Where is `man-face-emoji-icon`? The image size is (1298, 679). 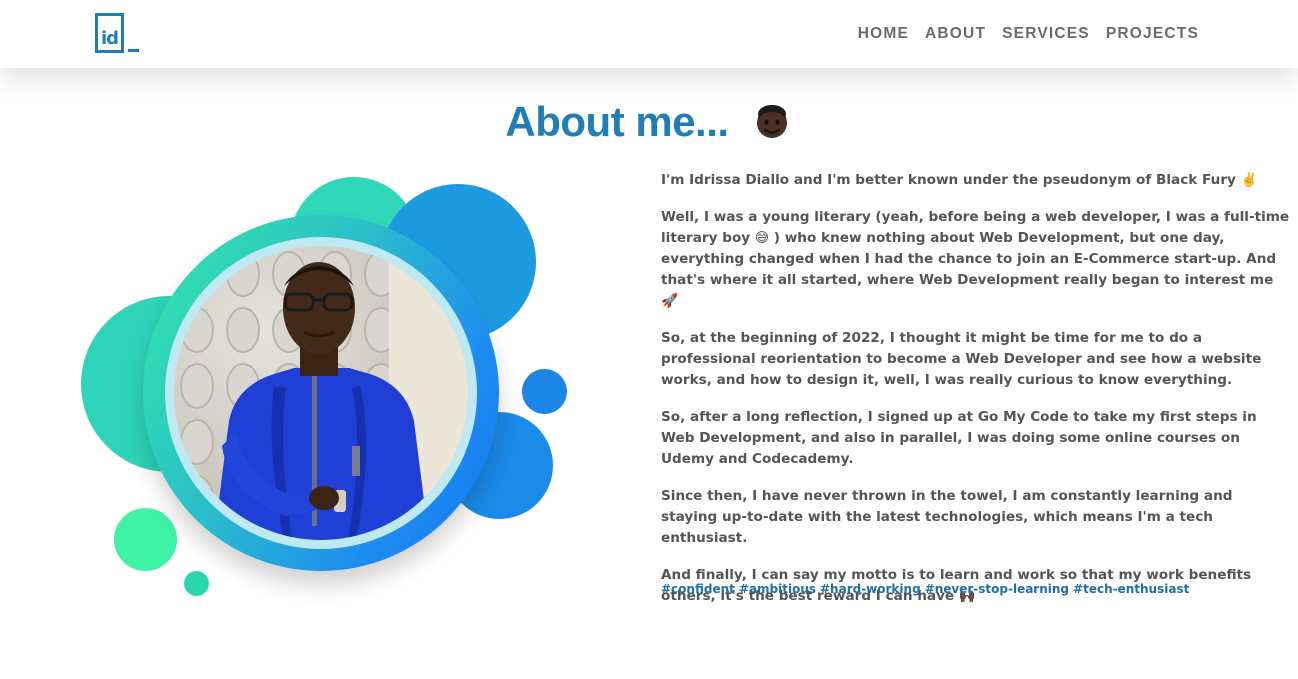 man-face-emoji-icon is located at coordinates (771, 121).